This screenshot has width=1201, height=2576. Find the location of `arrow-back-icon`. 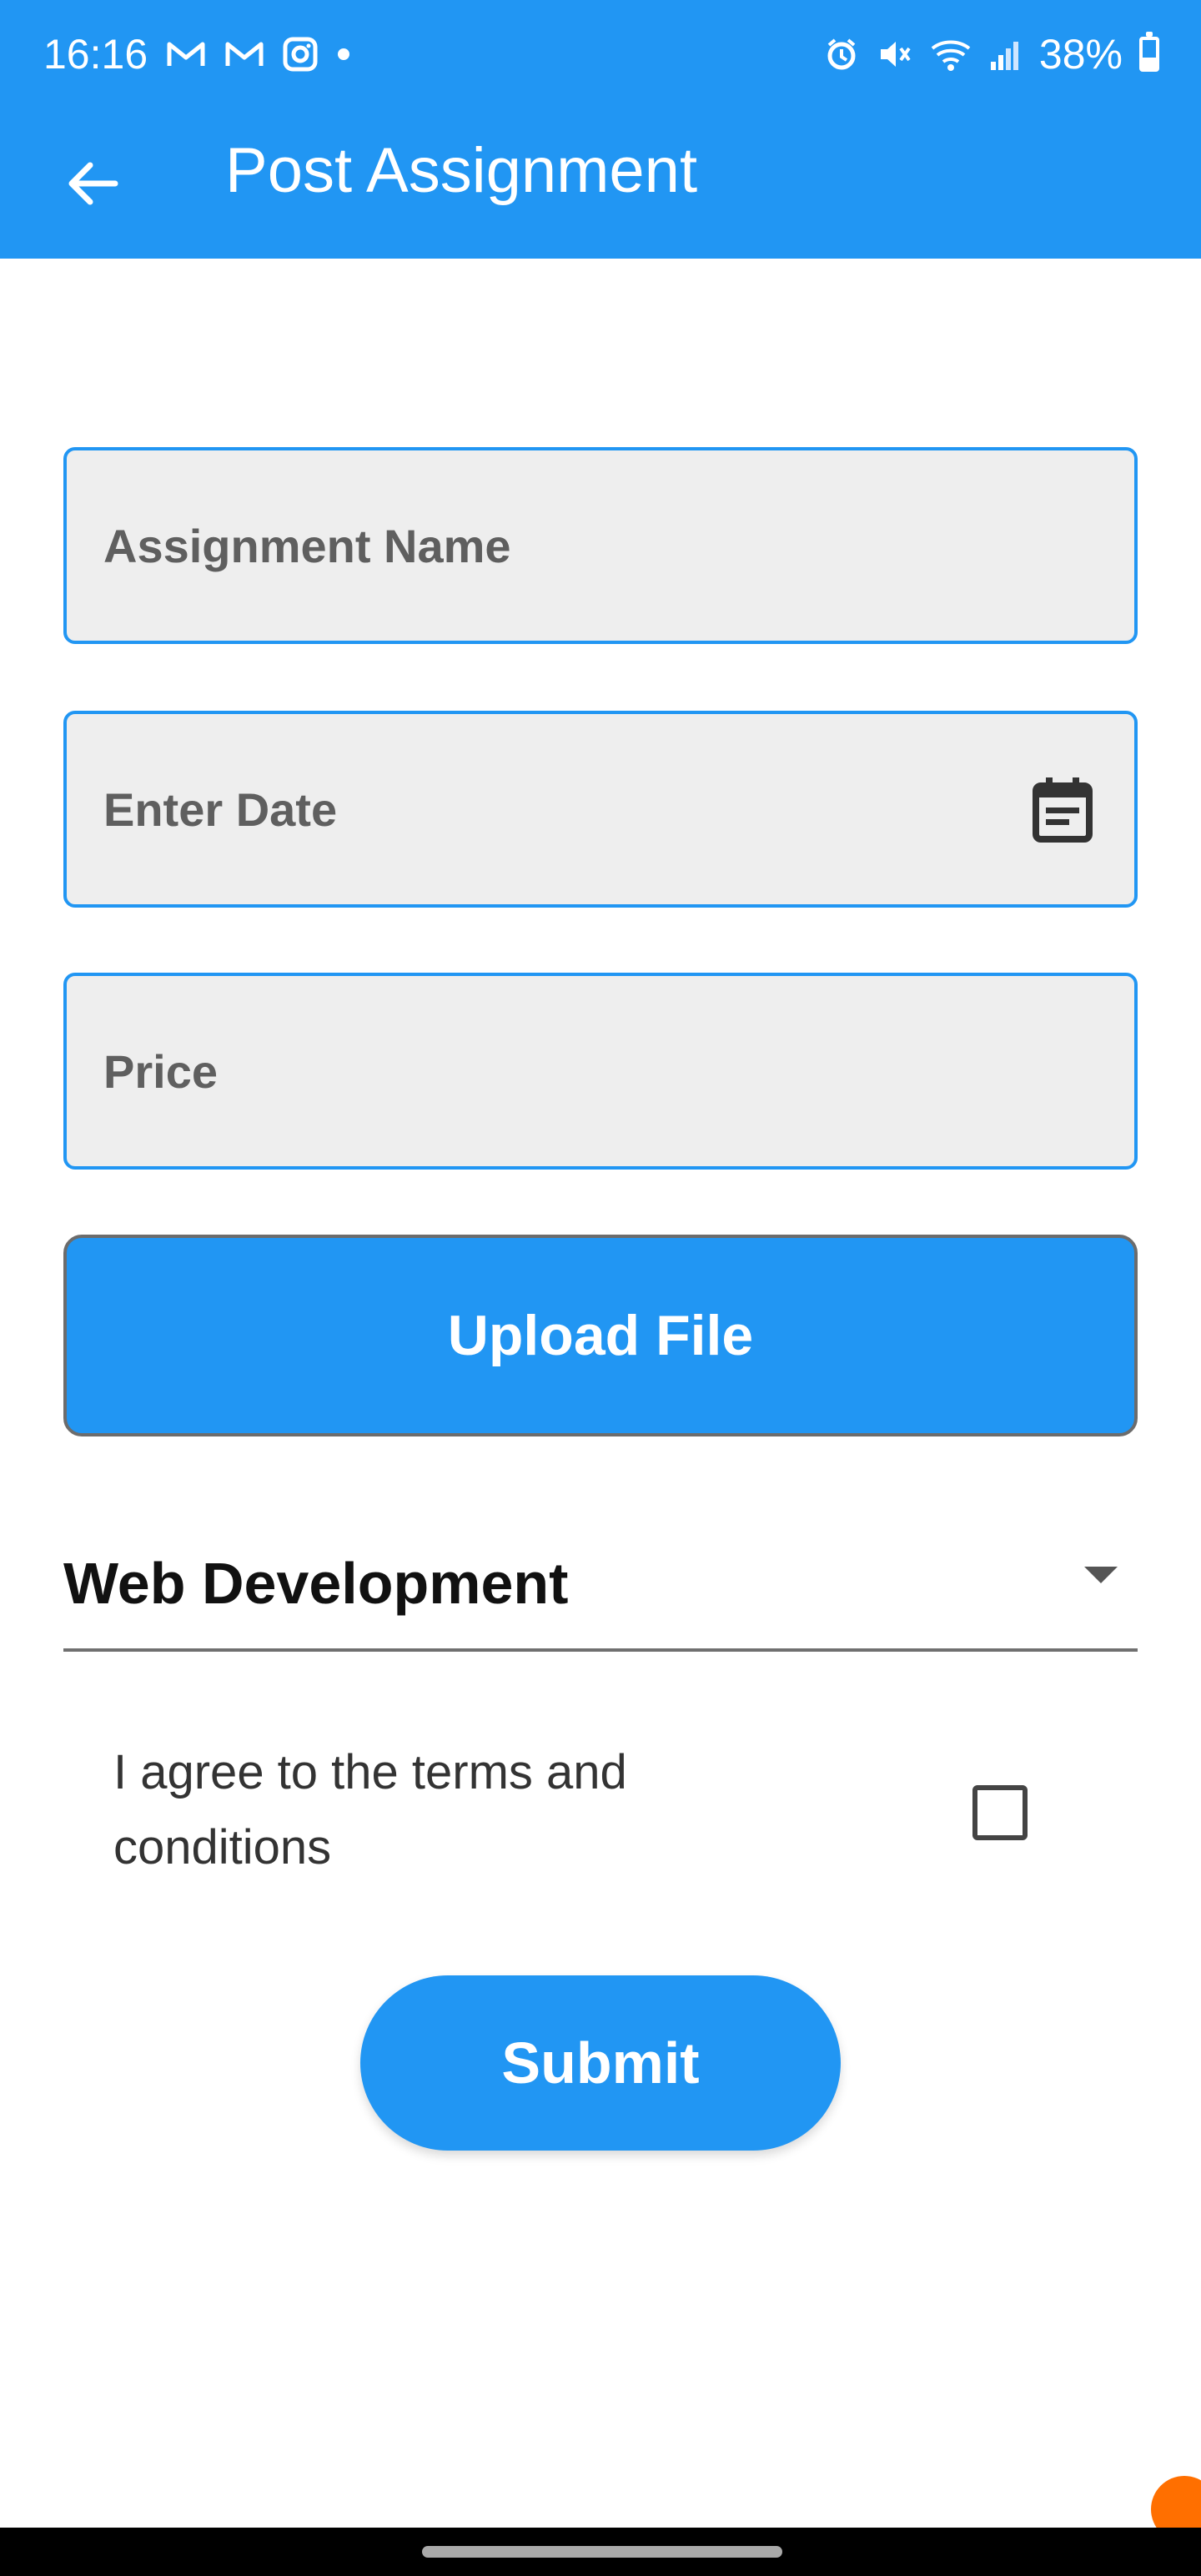

arrow-back-icon is located at coordinates (93, 183).